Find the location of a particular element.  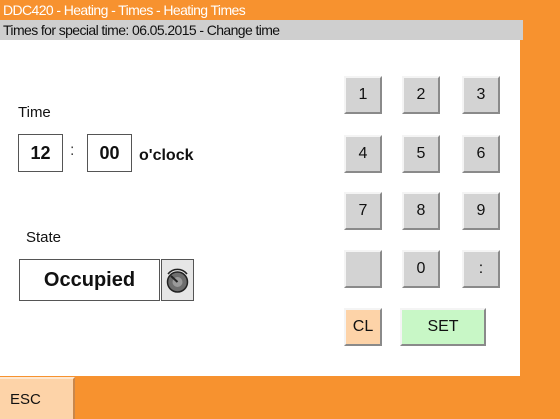

key-1: 1 is located at coordinates (363, 95).